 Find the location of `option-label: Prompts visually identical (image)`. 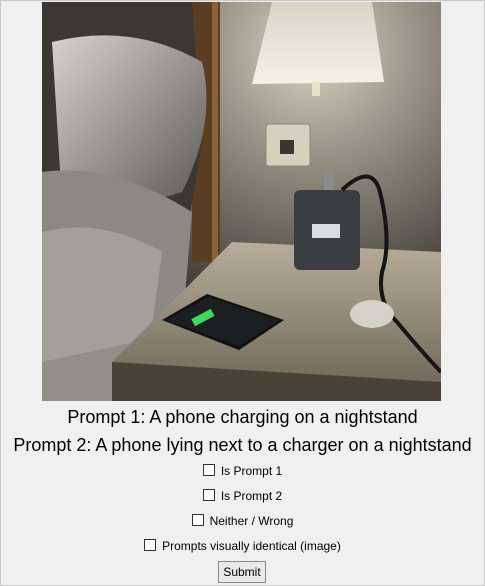

option-label: Prompts visually identical (image) is located at coordinates (251, 546).